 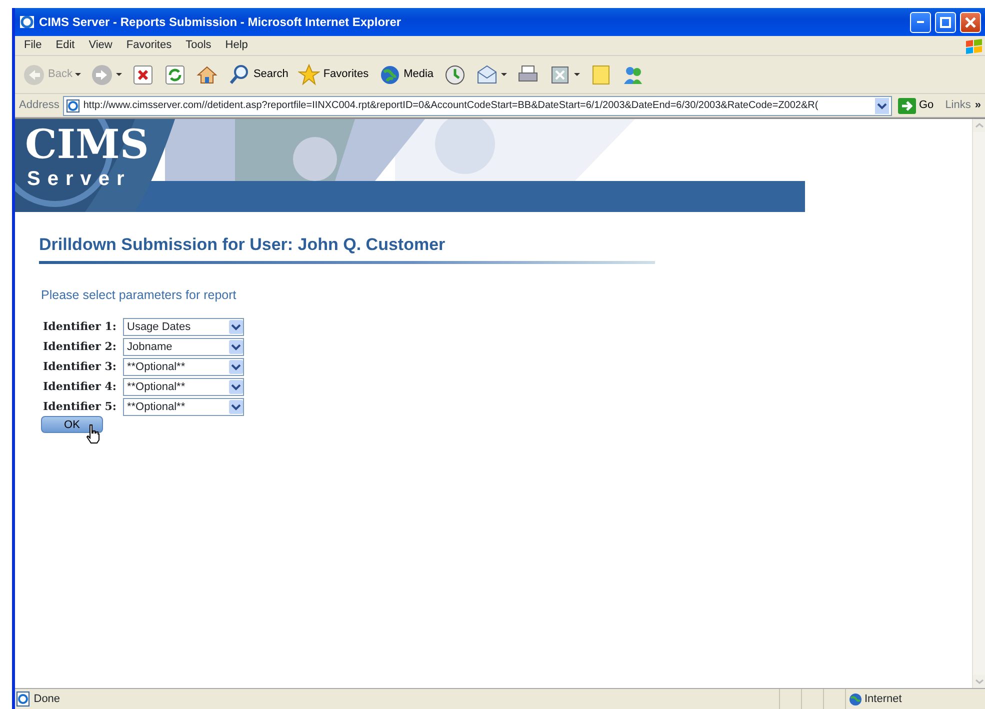 What do you see at coordinates (333, 75) in the screenshot?
I see `favorites-button: Favorites` at bounding box center [333, 75].